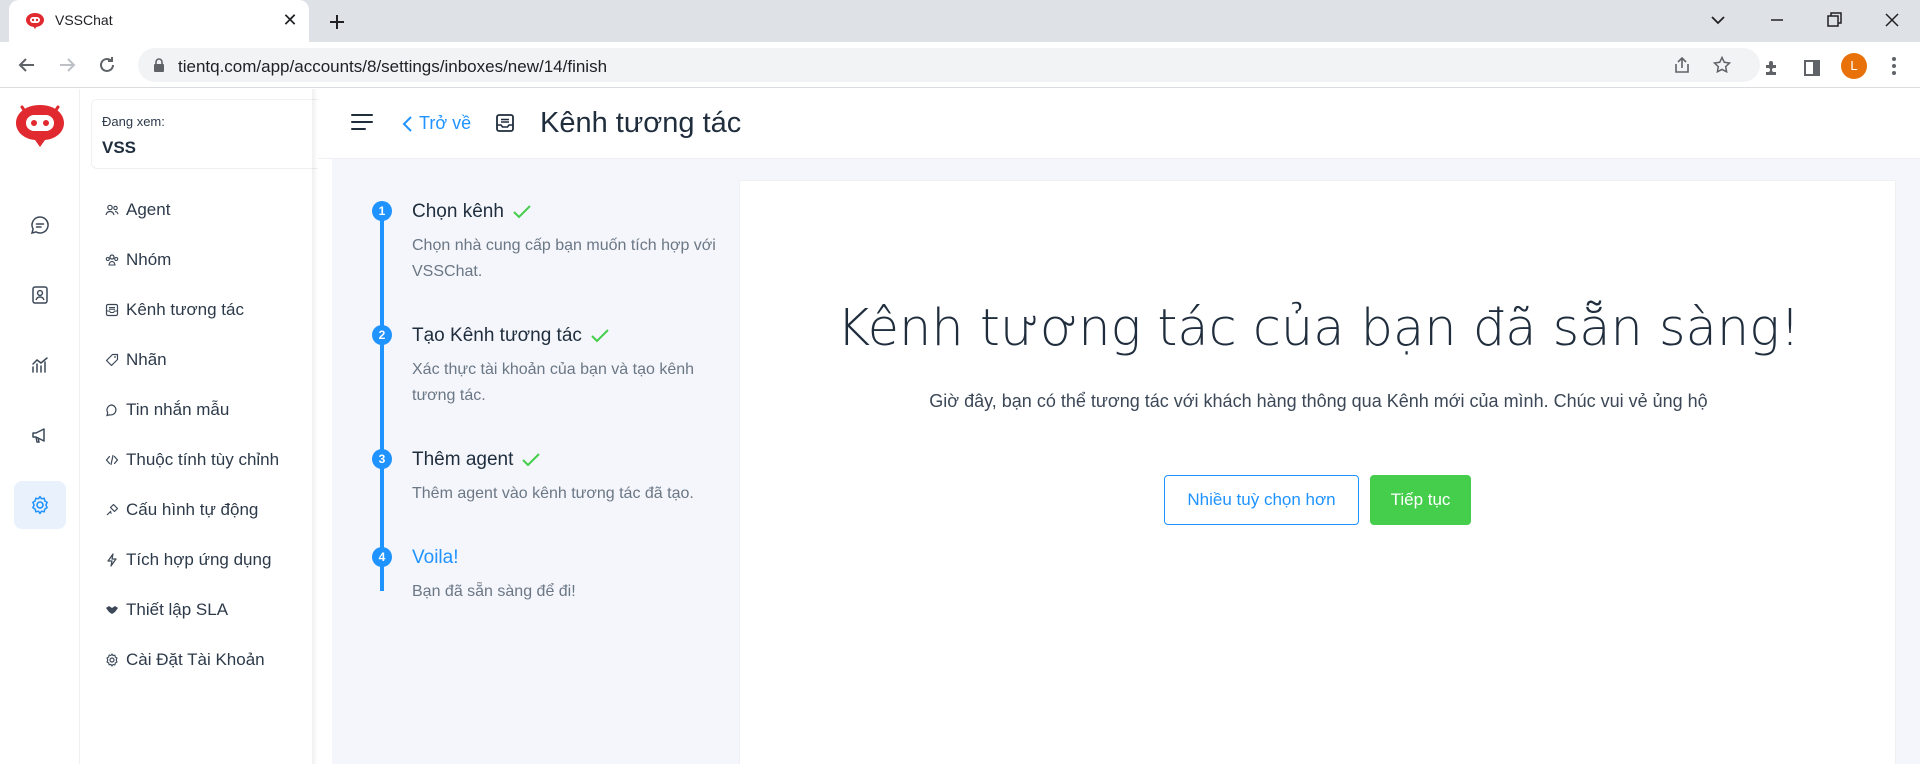 The width and height of the screenshot is (1920, 764). I want to click on gear-icon, so click(112, 660).